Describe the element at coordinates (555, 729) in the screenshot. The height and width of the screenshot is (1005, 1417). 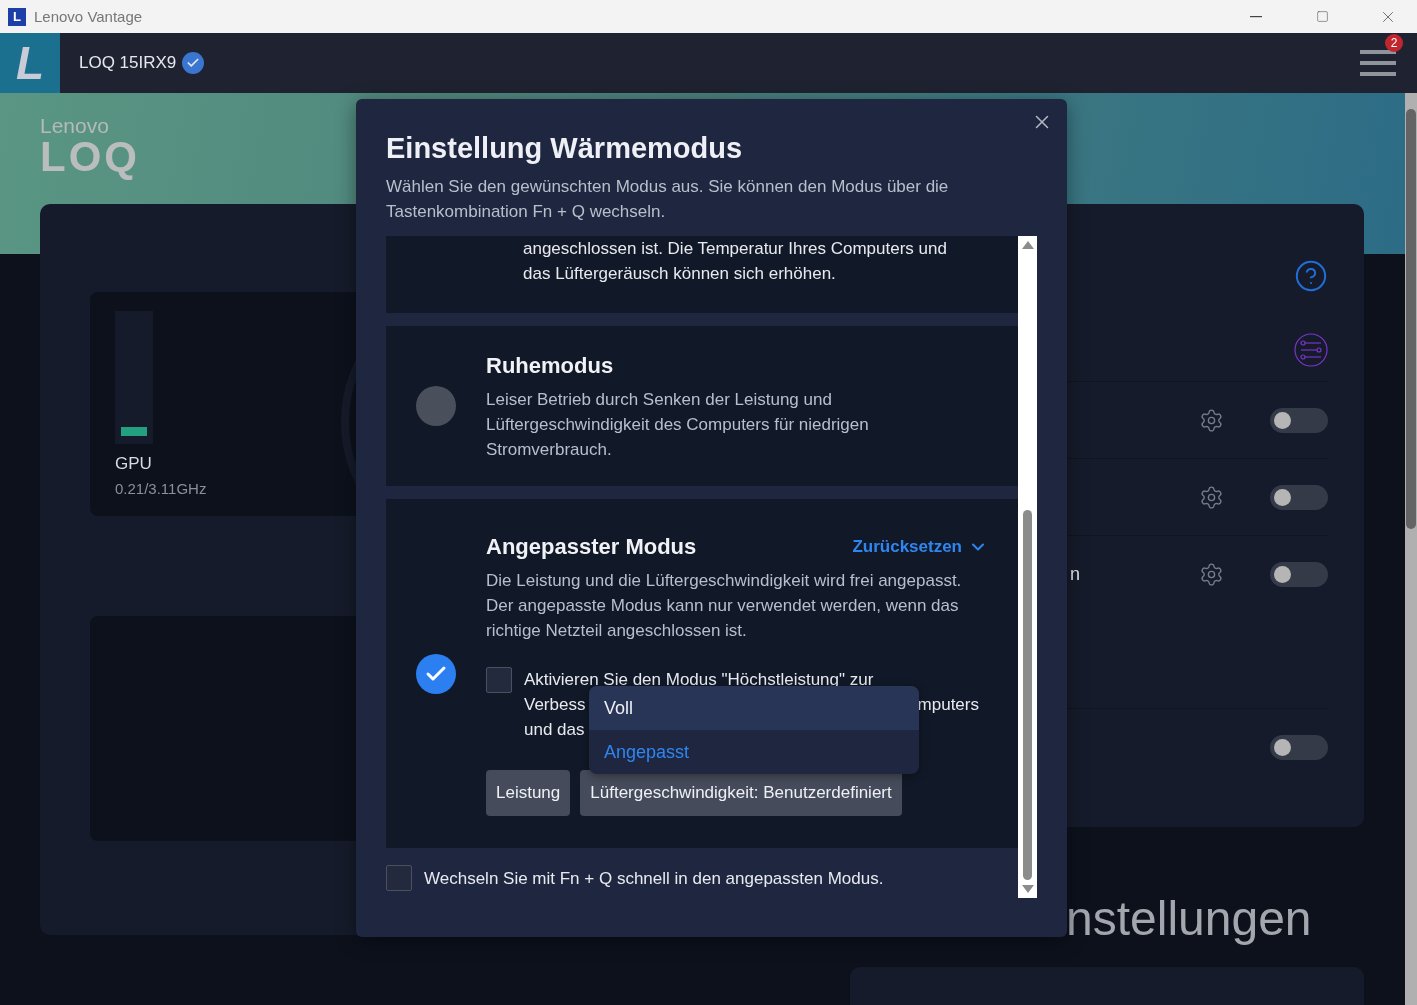
I see `checkbox-label: und das` at that location.